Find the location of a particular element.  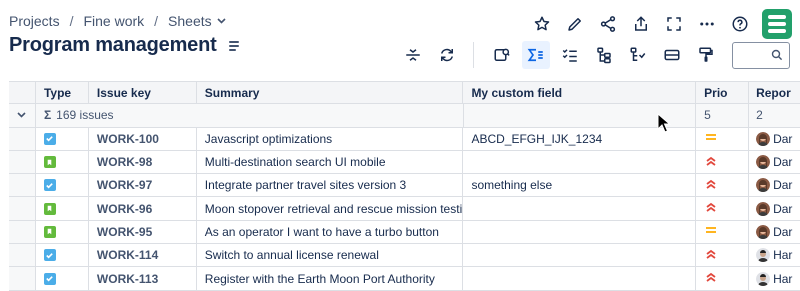

export-icon is located at coordinates (641, 24).